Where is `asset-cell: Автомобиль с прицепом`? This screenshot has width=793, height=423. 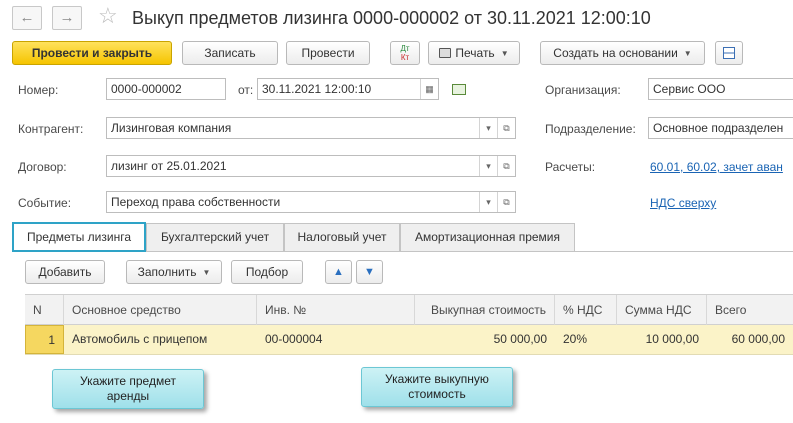
asset-cell: Автомобиль с прицепом is located at coordinates (160, 339).